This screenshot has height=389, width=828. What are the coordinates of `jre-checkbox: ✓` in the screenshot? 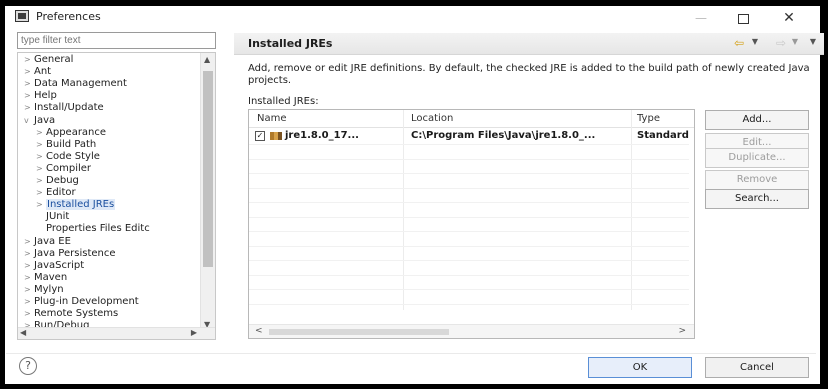 It's located at (260, 136).